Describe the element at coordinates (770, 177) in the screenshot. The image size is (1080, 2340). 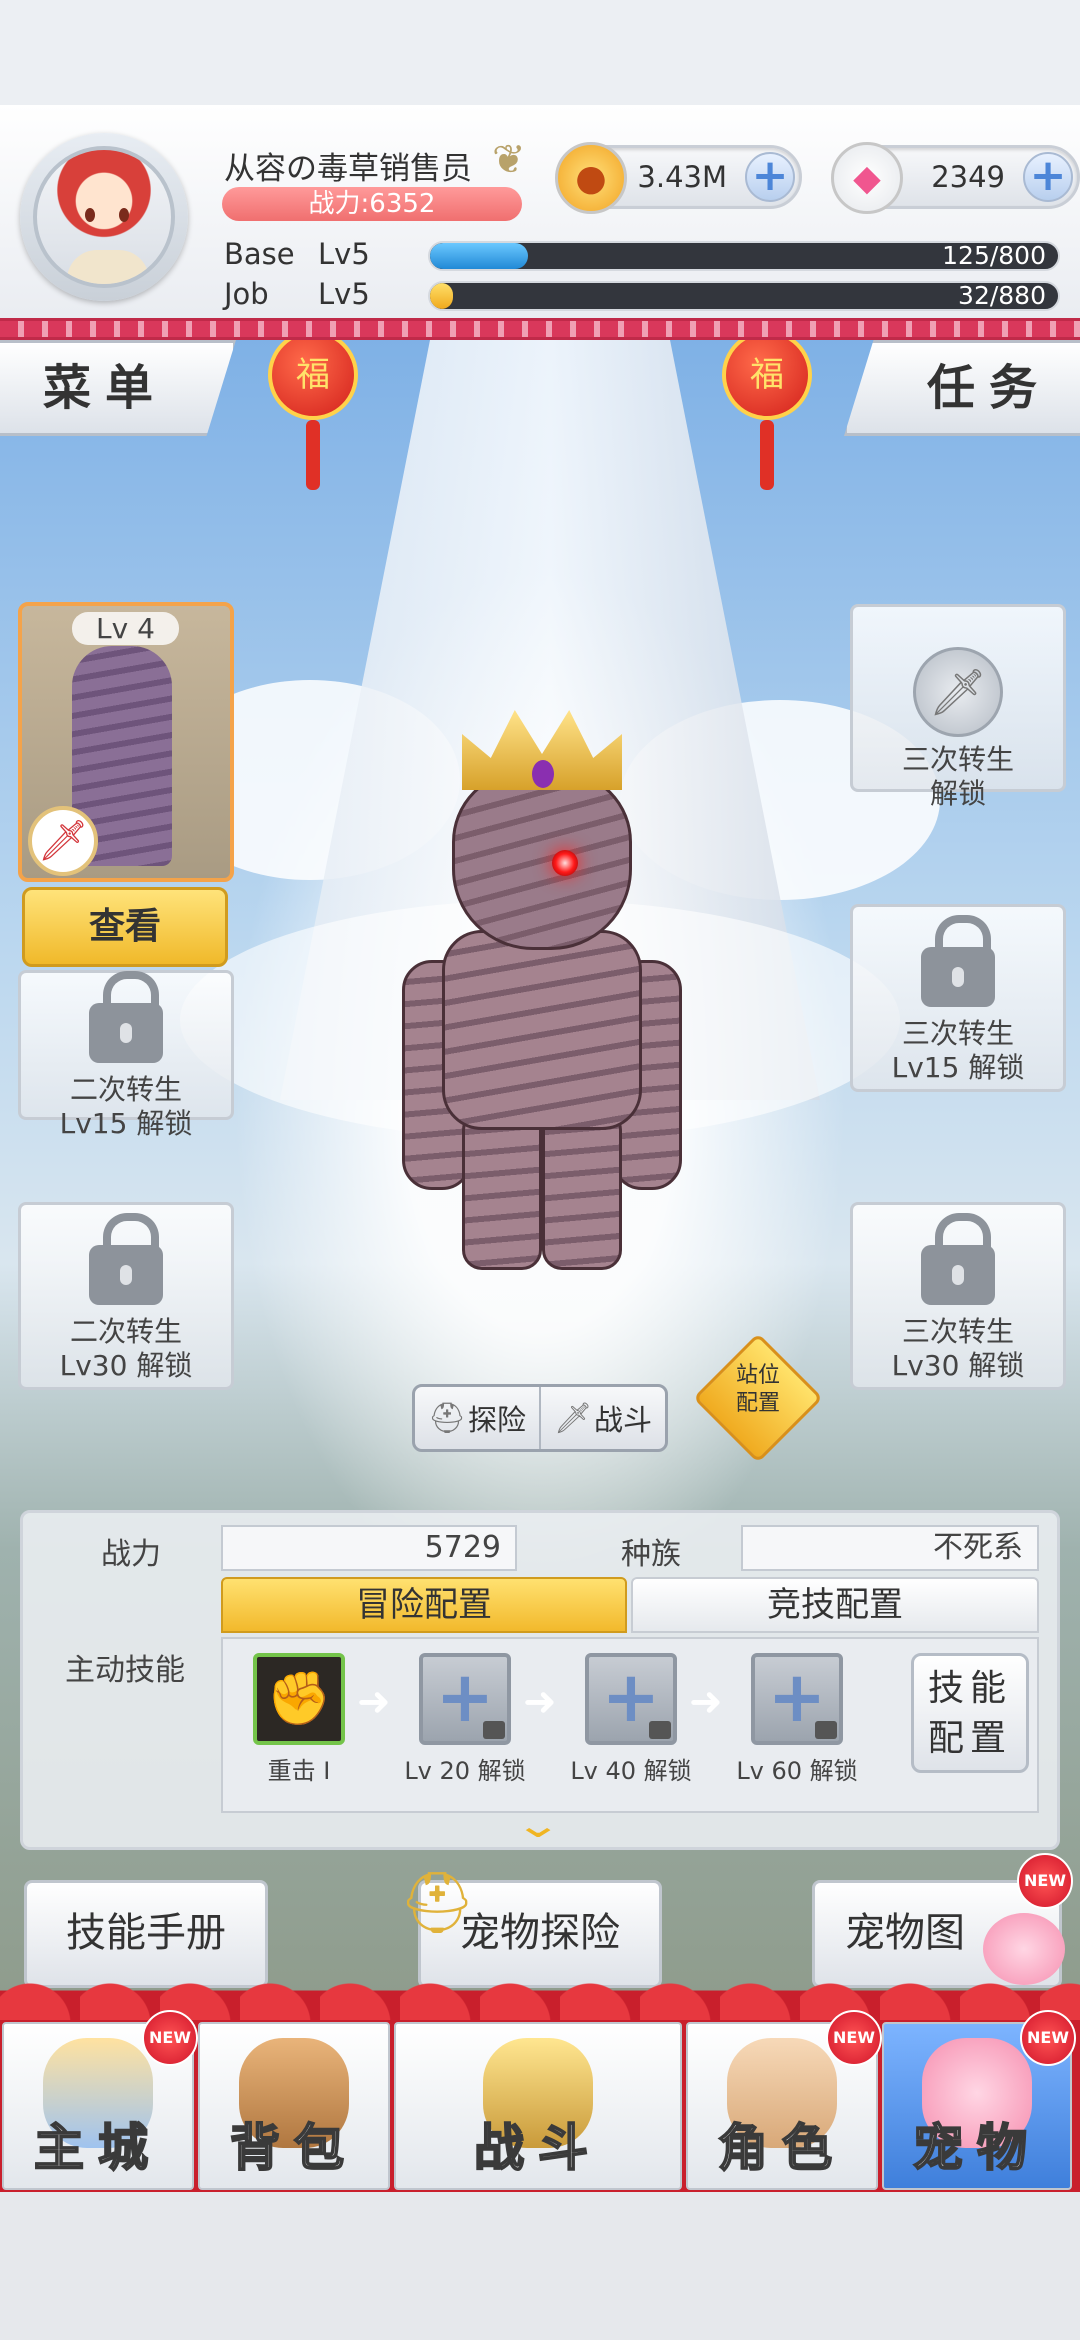
I see `add-gold-button: +` at that location.